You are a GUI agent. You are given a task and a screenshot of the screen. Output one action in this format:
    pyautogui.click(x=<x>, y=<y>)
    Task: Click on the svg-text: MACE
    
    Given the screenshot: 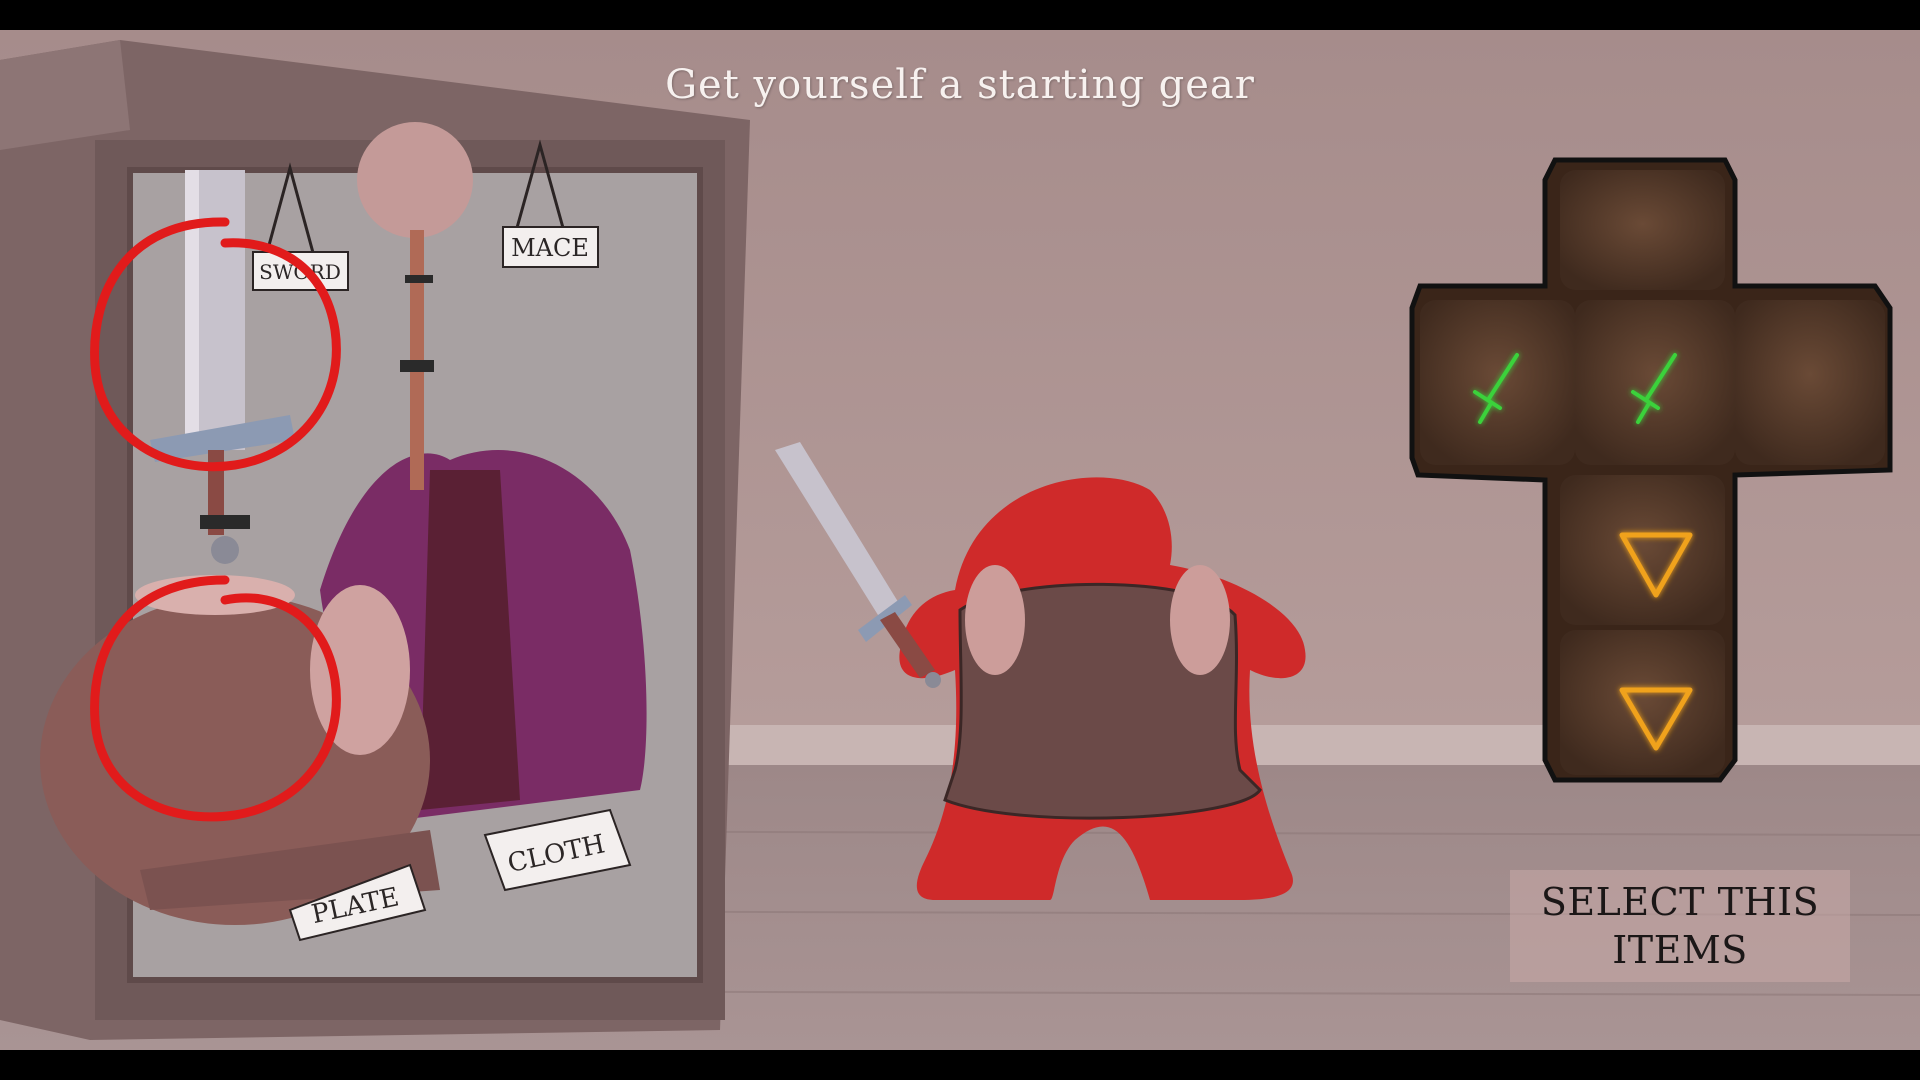 What is the action you would take?
    pyautogui.click(x=550, y=248)
    